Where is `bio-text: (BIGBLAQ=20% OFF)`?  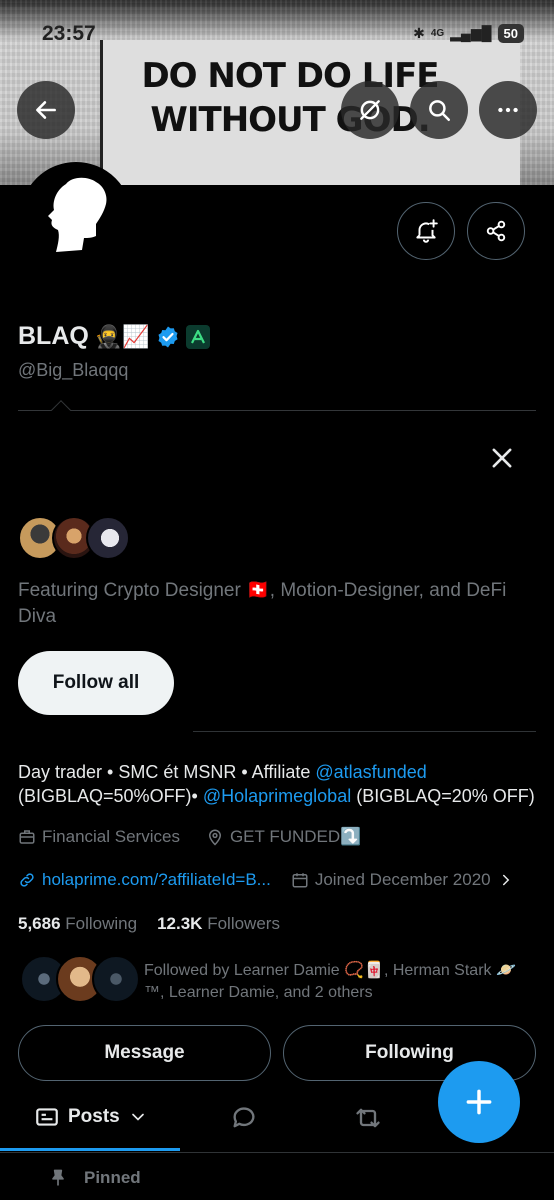
bio-text: (BIGBLAQ=20% OFF) is located at coordinates (443, 796).